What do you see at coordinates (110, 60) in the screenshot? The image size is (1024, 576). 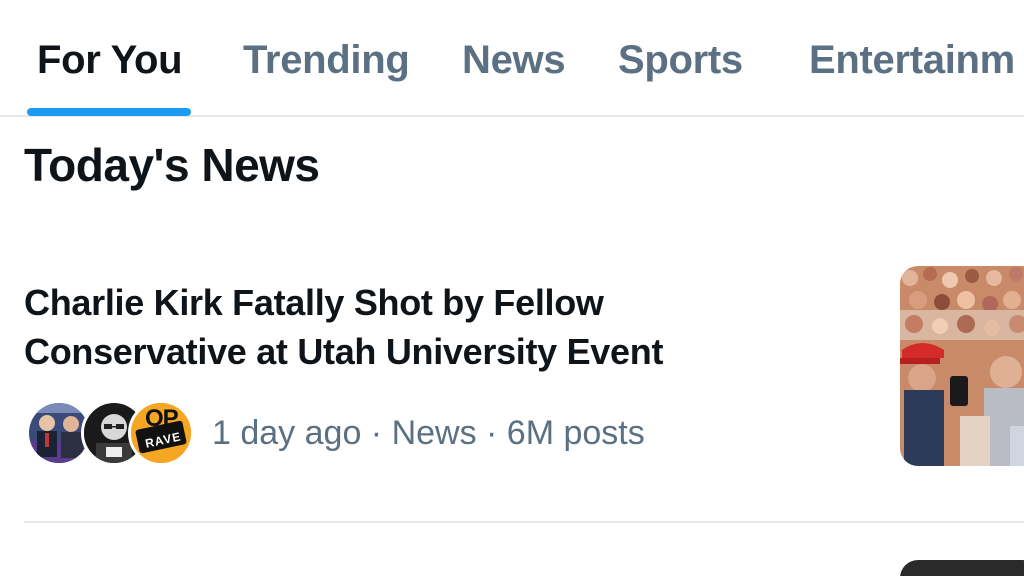 I see `tab-for-you: For You` at bounding box center [110, 60].